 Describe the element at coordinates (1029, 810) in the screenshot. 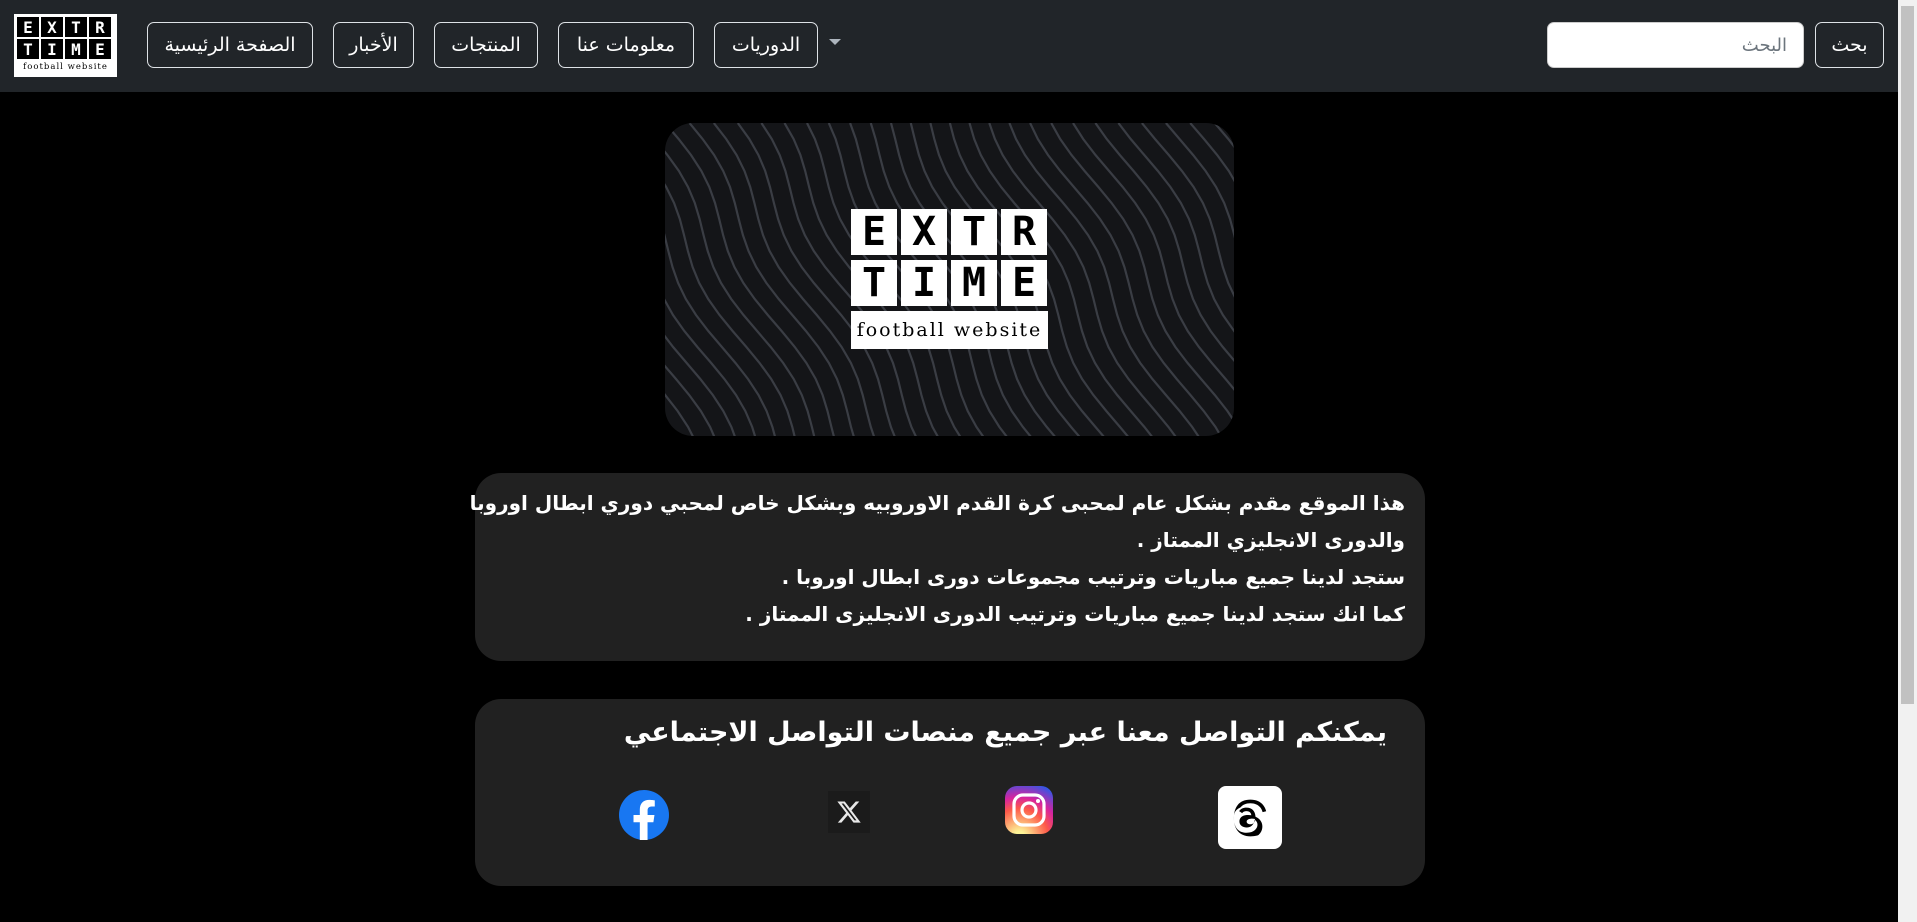

I see `instagram-icon` at that location.